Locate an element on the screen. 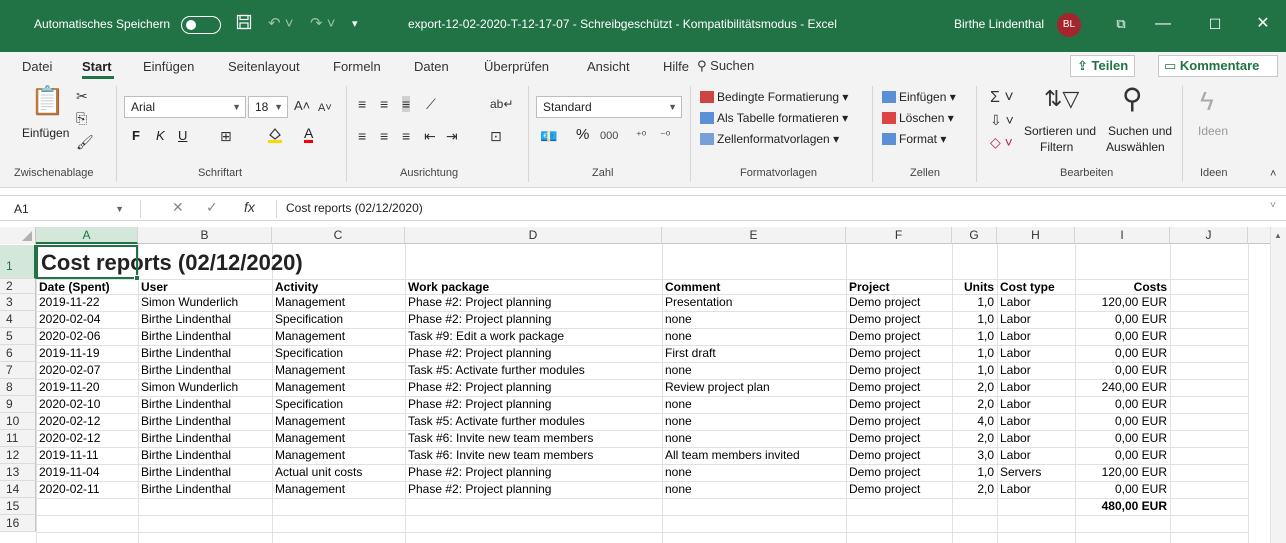  find-select-label-1: Suchen und is located at coordinates (1140, 131).